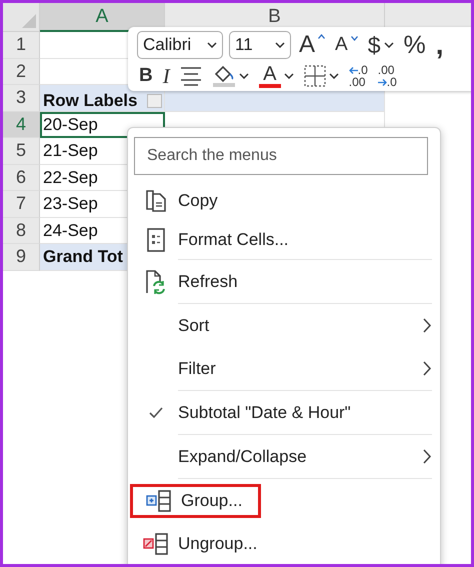  Describe the element at coordinates (156, 200) in the screenshot. I see `copy-icon` at that location.